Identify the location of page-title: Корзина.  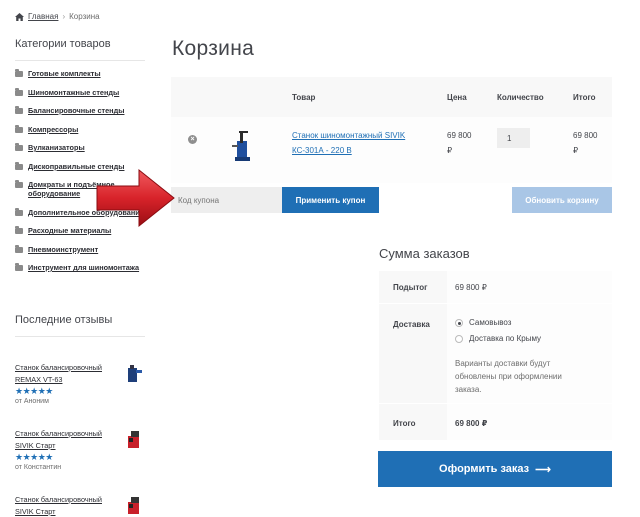
(213, 48).